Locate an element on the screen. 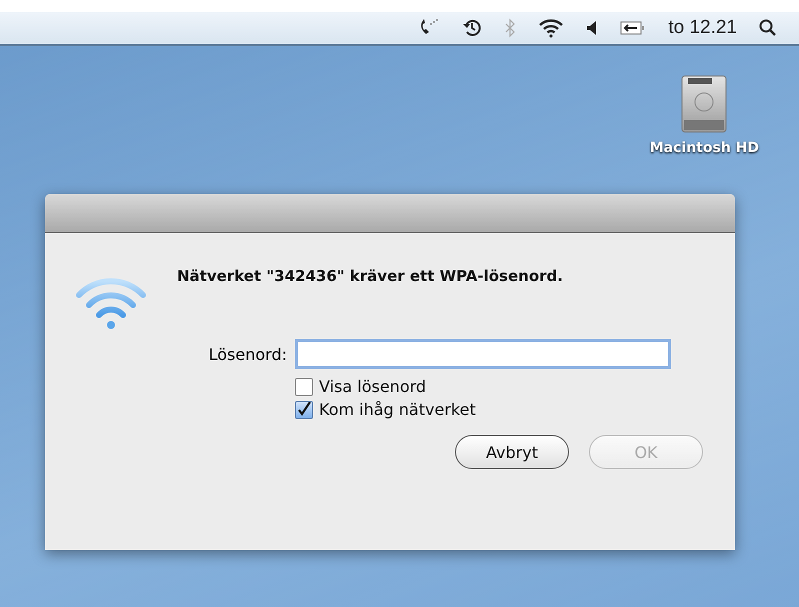 The image size is (799, 607). search-icon is located at coordinates (768, 28).